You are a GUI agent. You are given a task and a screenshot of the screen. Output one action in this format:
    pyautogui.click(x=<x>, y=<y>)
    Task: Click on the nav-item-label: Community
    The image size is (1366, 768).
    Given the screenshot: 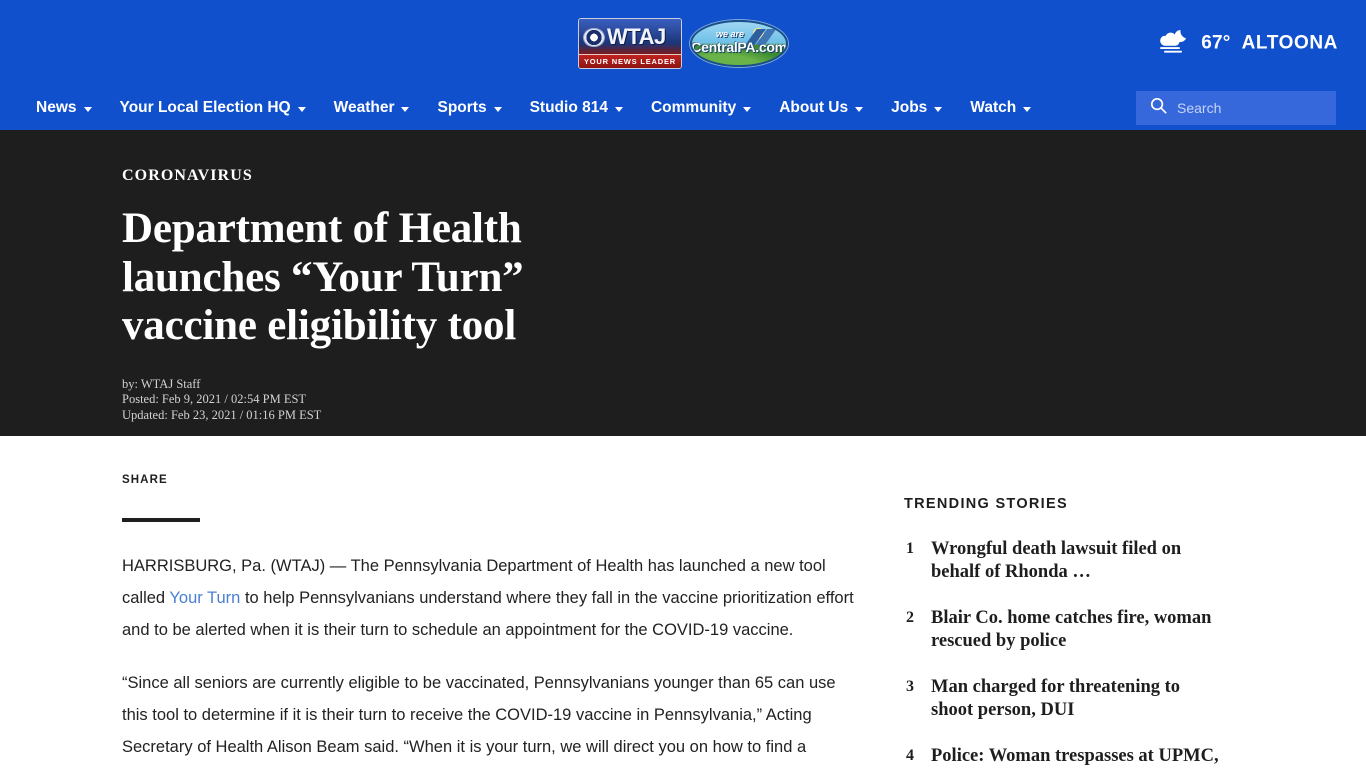 What is the action you would take?
    pyautogui.click(x=693, y=107)
    